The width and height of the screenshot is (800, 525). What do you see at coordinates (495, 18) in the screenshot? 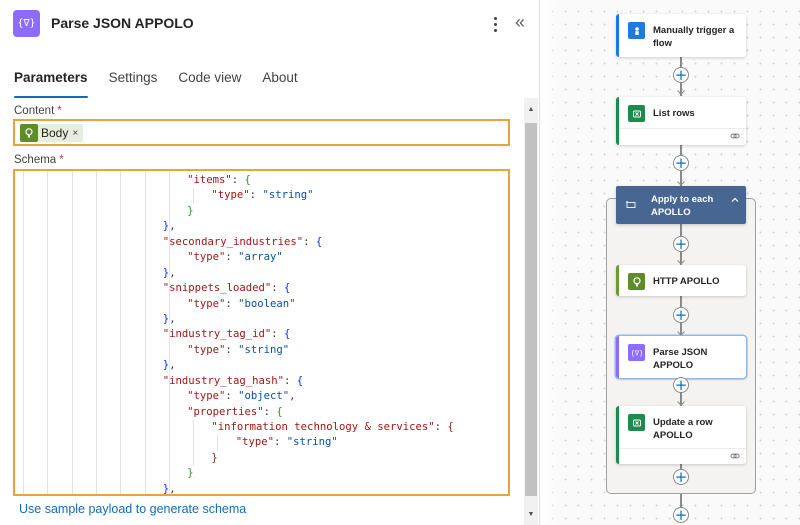
I see `more-vertical-icon` at bounding box center [495, 18].